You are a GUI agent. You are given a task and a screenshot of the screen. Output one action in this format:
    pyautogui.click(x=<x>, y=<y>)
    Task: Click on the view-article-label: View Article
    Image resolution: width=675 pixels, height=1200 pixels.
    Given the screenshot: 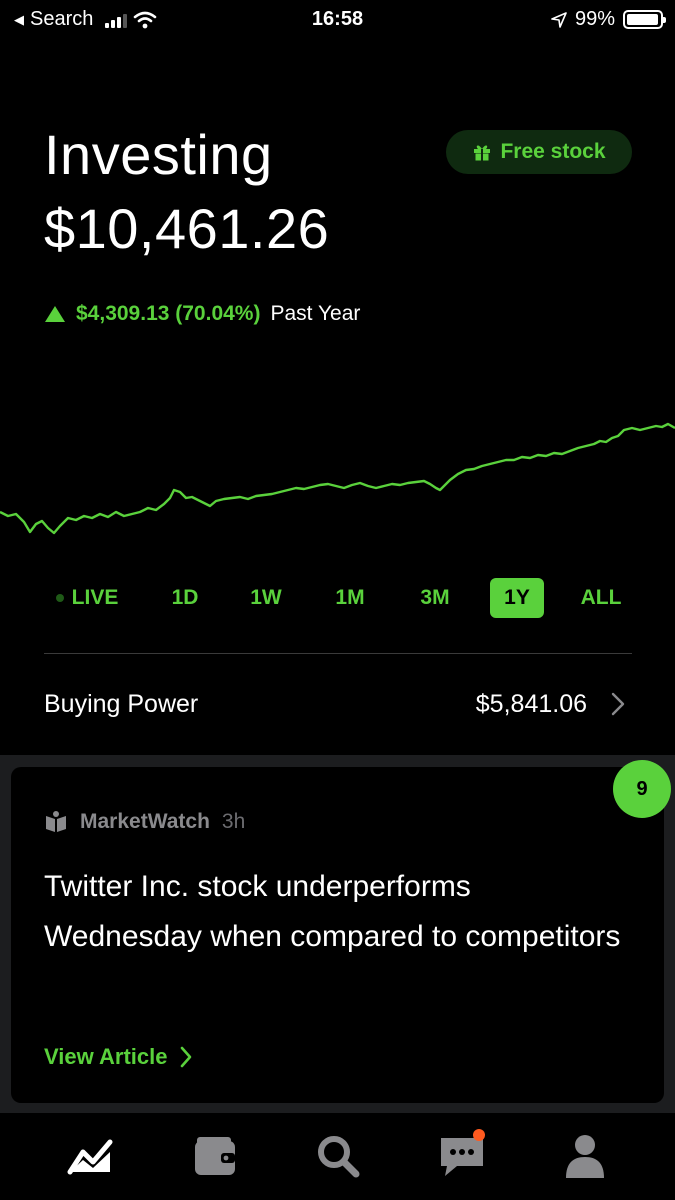 What is the action you would take?
    pyautogui.click(x=106, y=1057)
    